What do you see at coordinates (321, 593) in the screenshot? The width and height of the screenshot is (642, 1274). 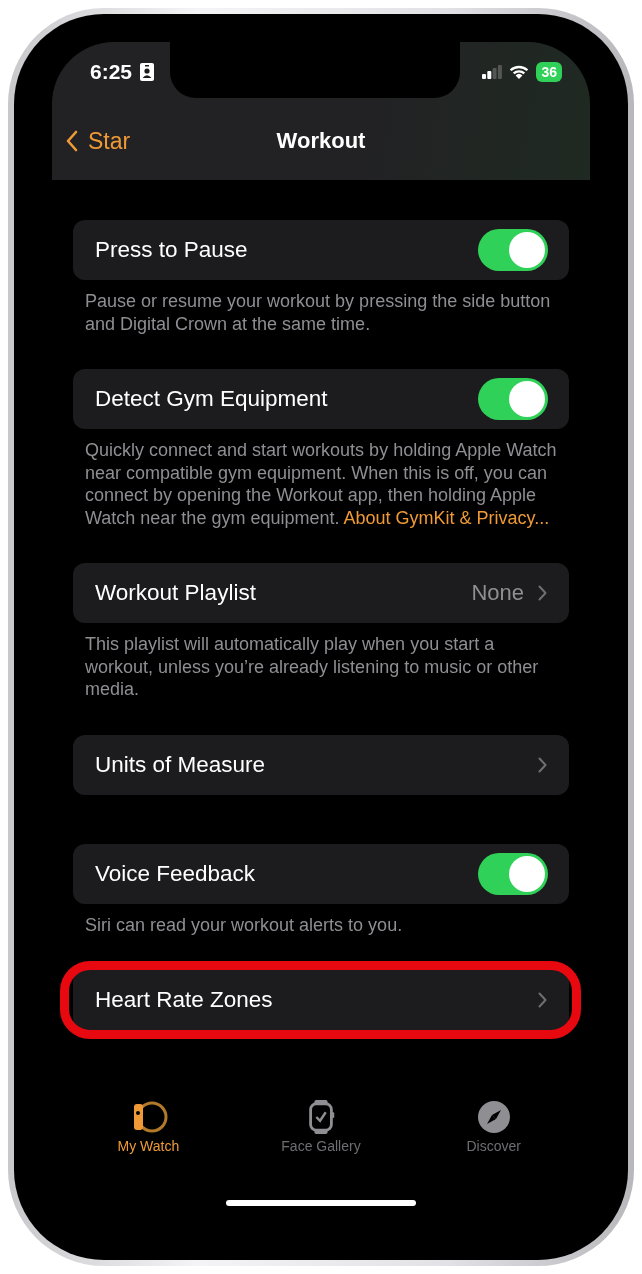 I see `settings-row: Workout Playlist None` at bounding box center [321, 593].